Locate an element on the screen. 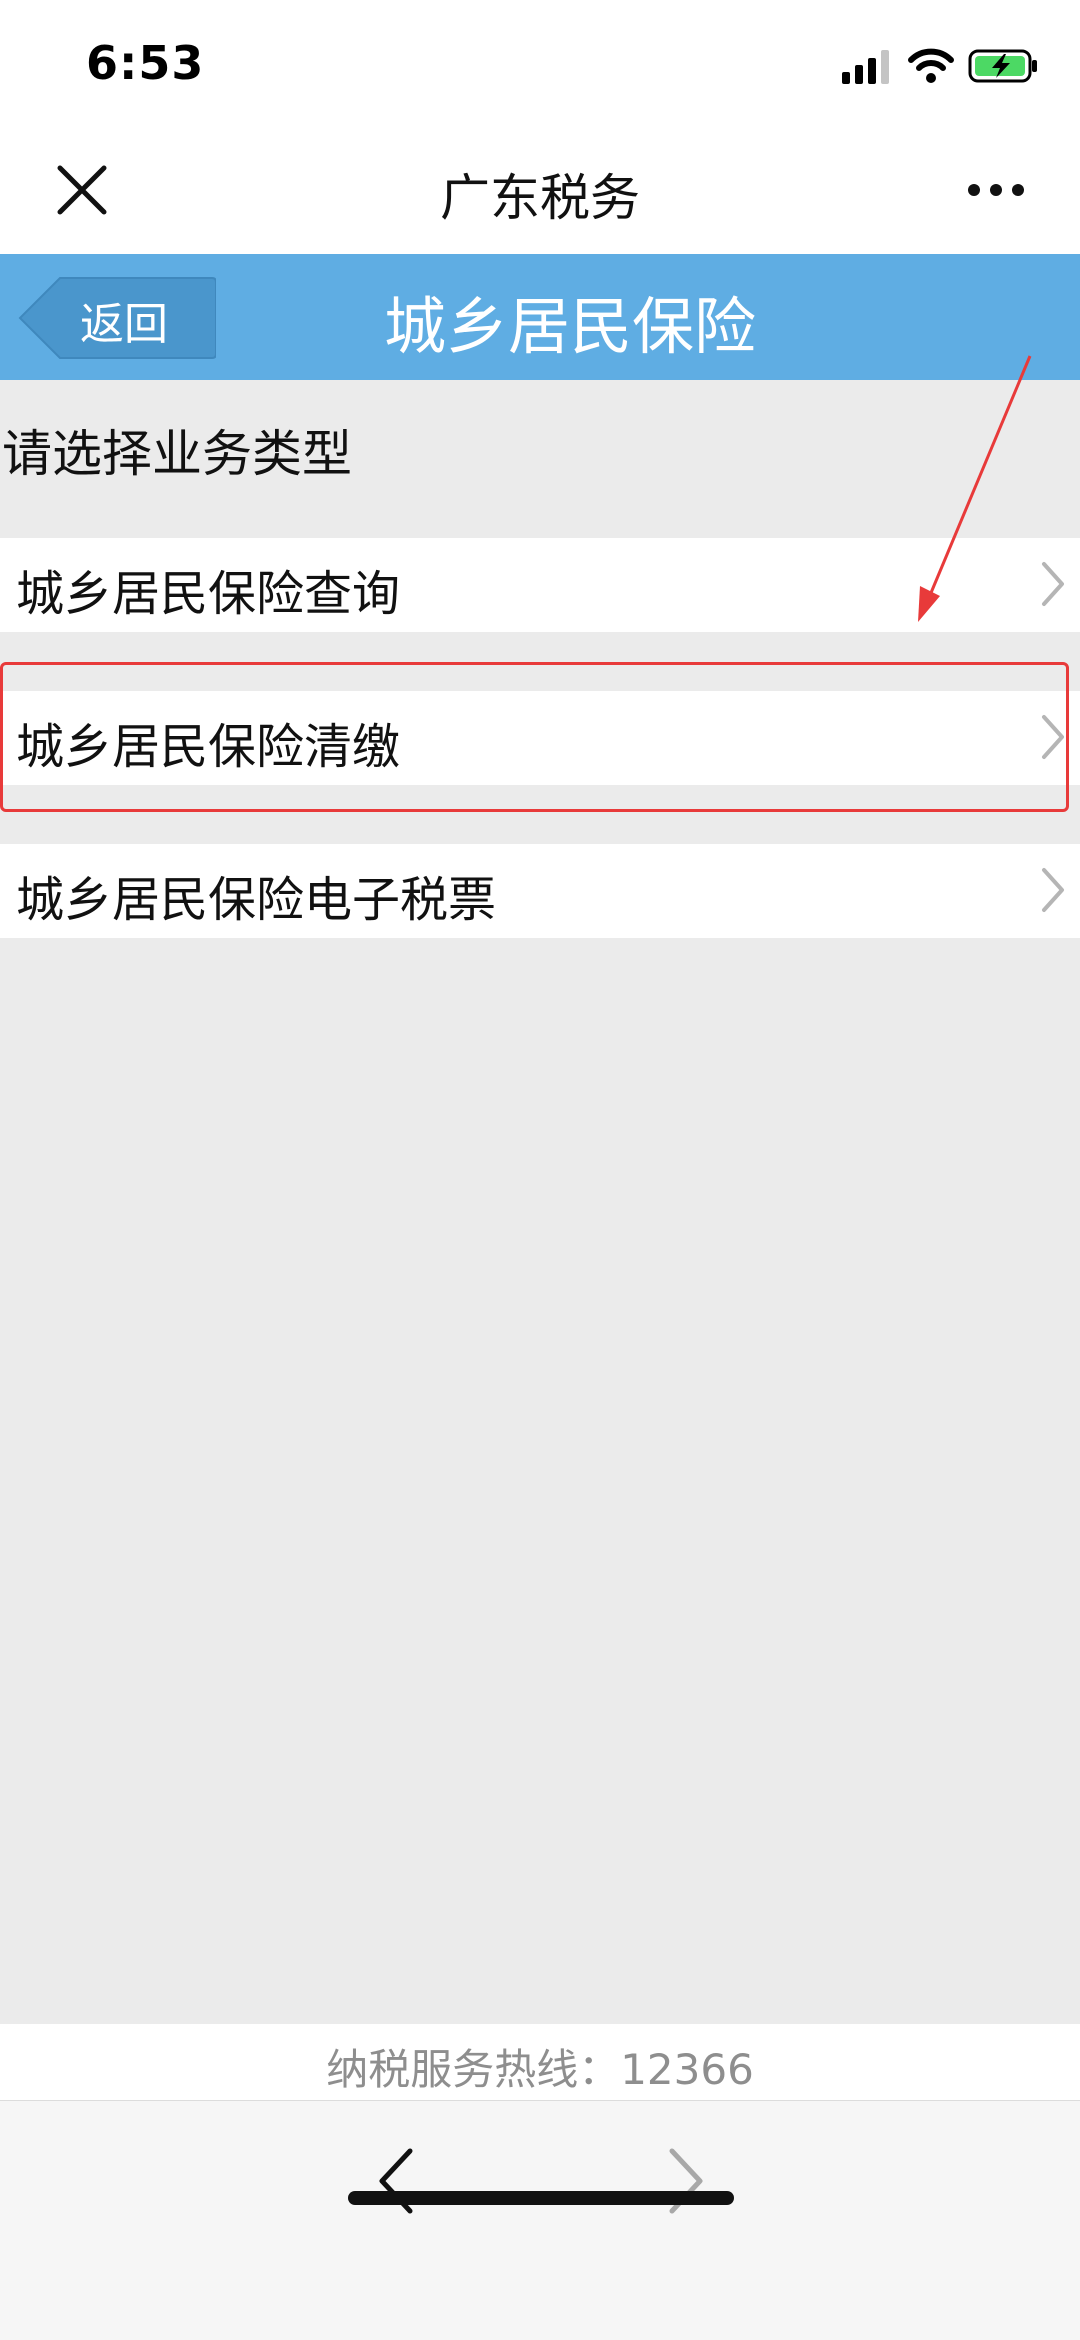 The image size is (1080, 2340). back-label: 返回 is located at coordinates (124, 324).